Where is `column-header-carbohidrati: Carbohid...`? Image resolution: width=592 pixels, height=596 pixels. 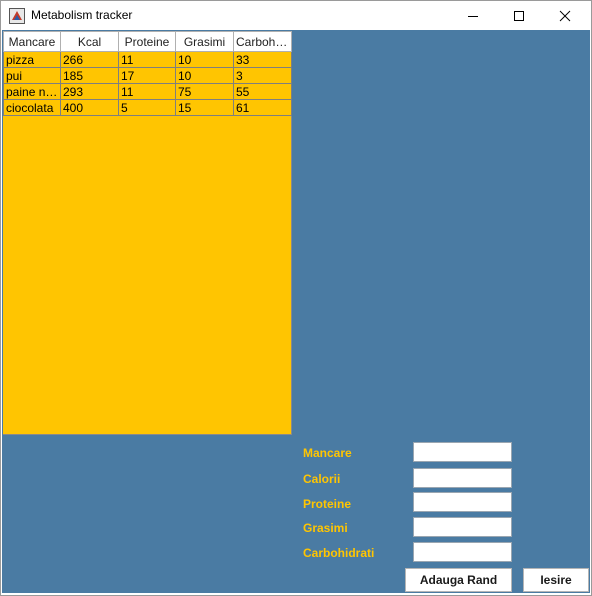 column-header-carbohidrati: Carbohid... is located at coordinates (262, 41).